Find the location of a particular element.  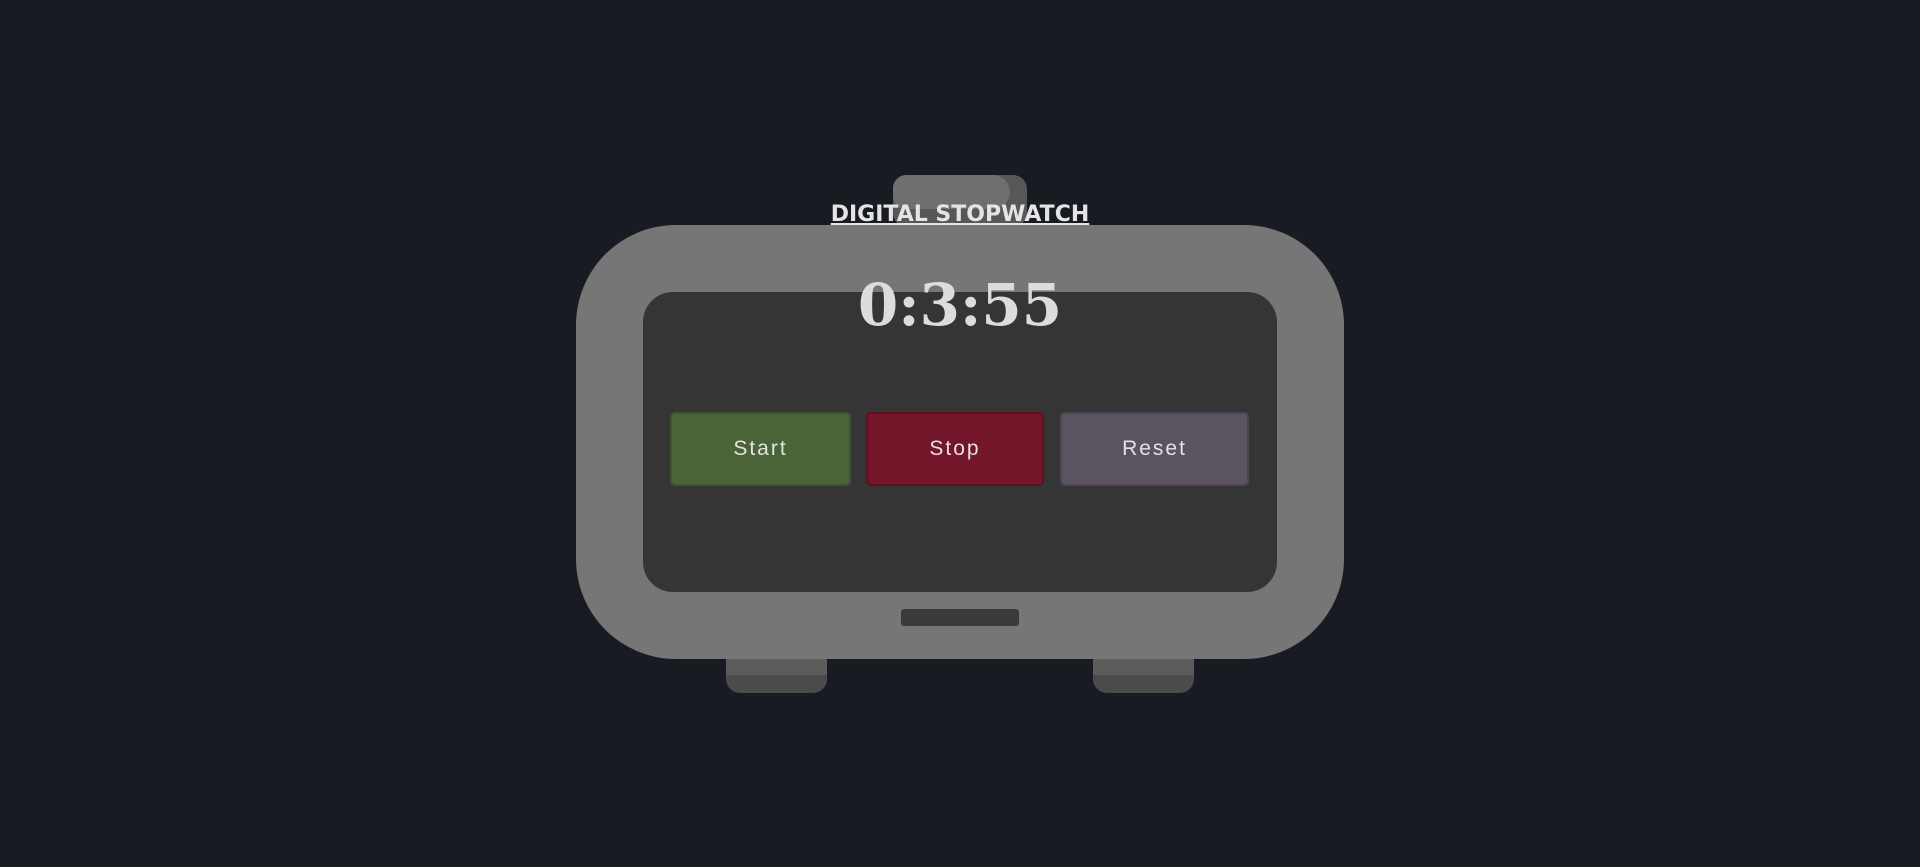

stop-button: Stop is located at coordinates (955, 449).